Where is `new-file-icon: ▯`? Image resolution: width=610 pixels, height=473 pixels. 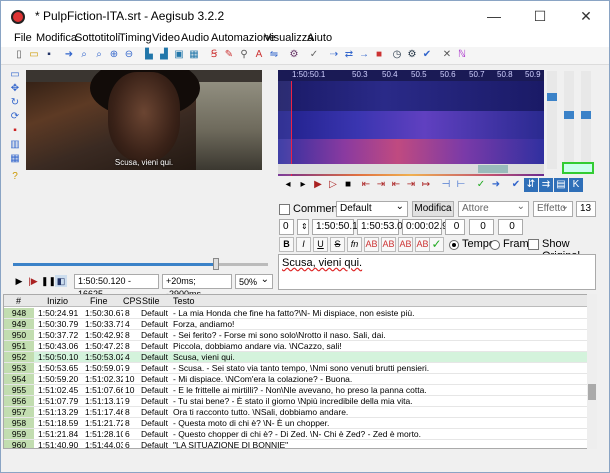
new-file-icon: ▯ is located at coordinates (19, 55).